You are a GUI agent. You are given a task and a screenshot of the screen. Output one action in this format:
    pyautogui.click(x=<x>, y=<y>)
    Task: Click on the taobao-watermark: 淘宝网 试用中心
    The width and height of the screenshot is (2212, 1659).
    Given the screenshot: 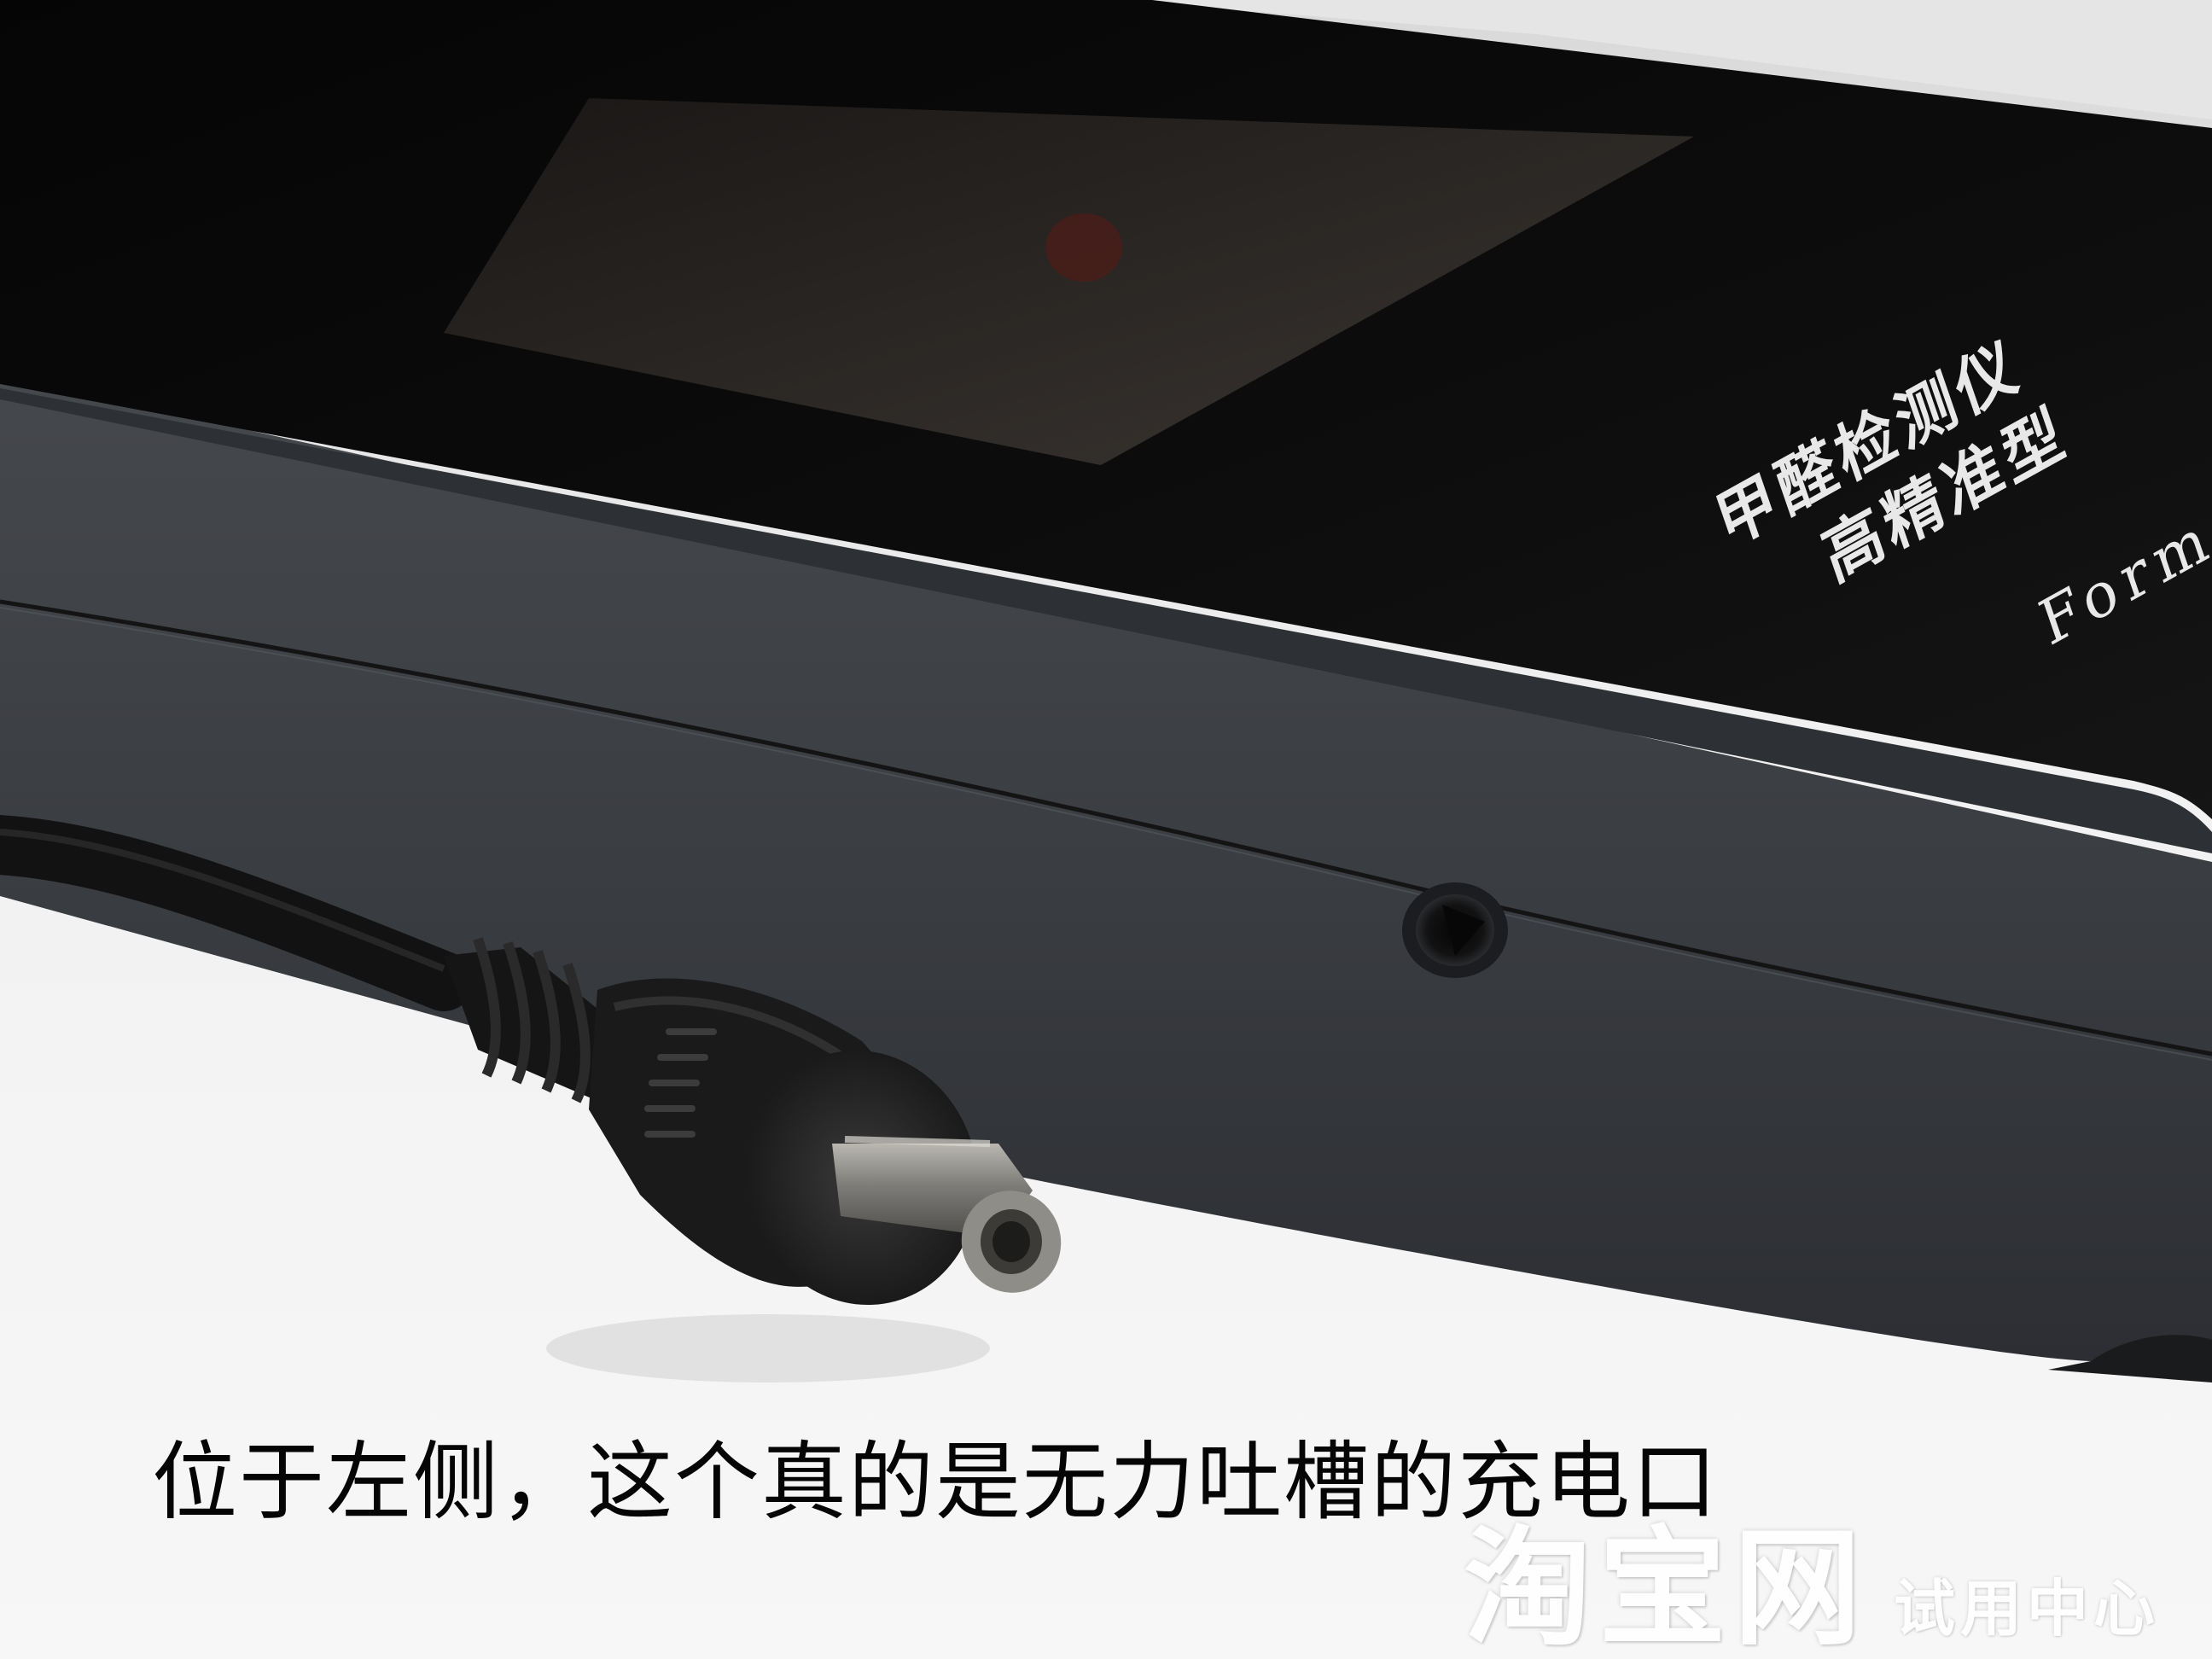 What is the action you would take?
    pyautogui.click(x=1812, y=1572)
    